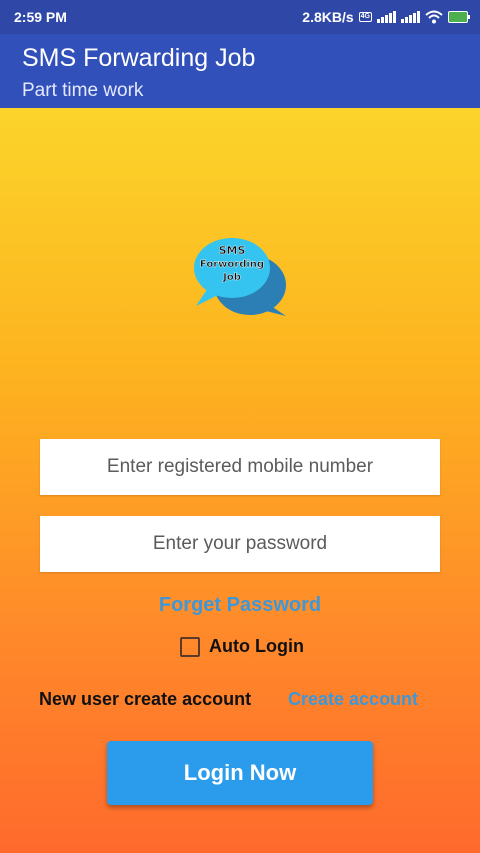 The height and width of the screenshot is (853, 480). What do you see at coordinates (434, 17) in the screenshot?
I see `wifi-icon` at bounding box center [434, 17].